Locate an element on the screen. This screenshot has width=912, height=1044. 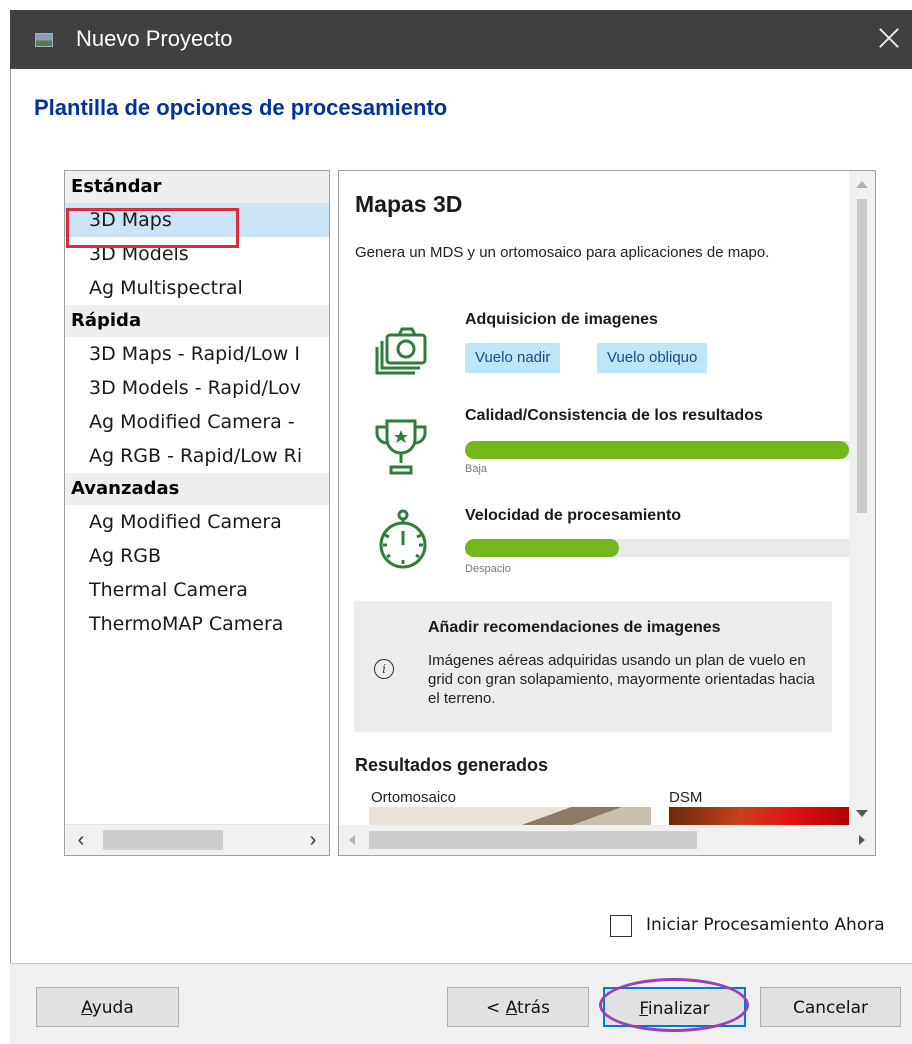
finish-highlight-ring is located at coordinates (674, 1005).